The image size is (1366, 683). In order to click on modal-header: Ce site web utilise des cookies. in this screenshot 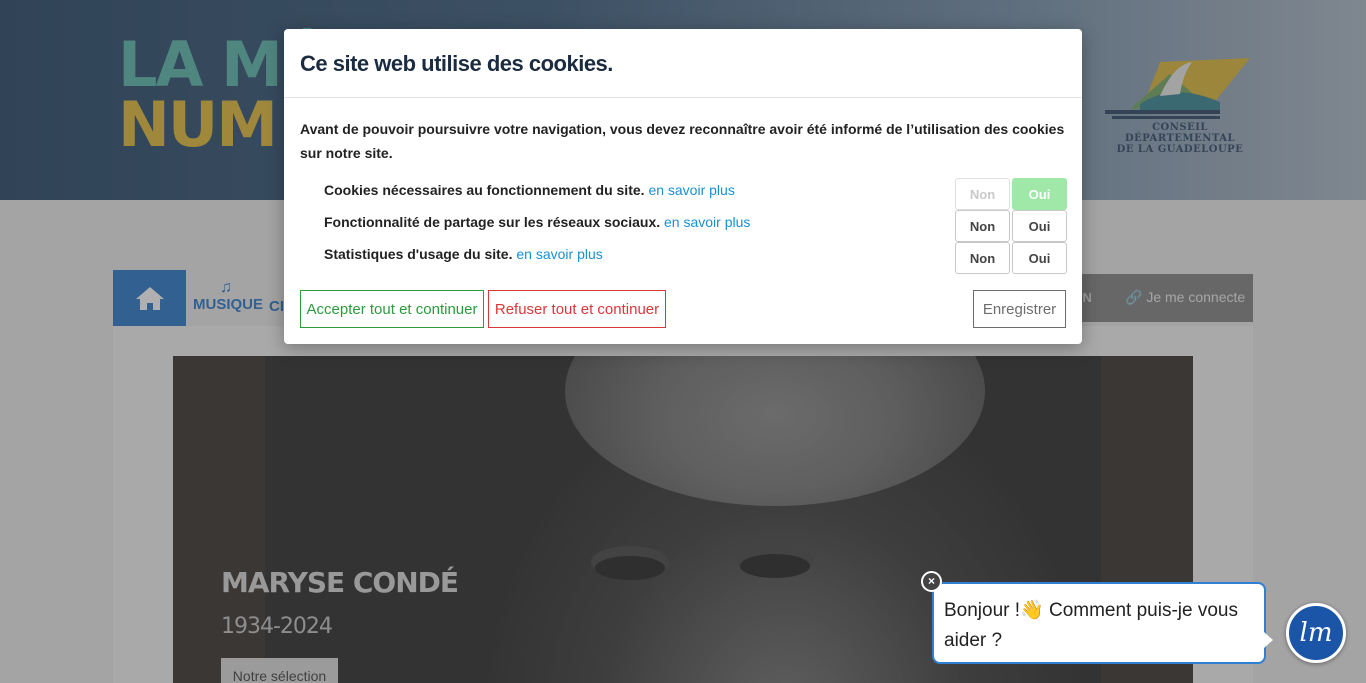, I will do `click(683, 63)`.